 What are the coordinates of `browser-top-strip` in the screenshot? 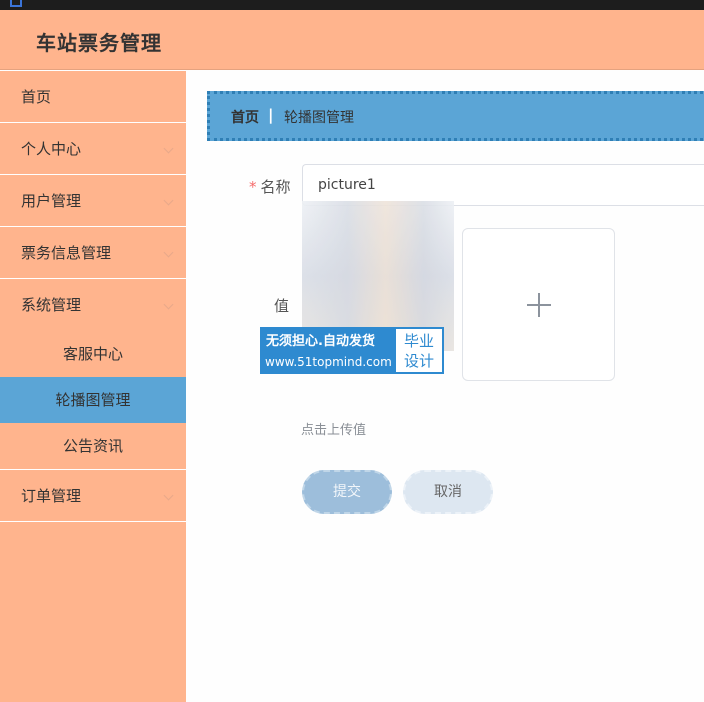 It's located at (352, 5).